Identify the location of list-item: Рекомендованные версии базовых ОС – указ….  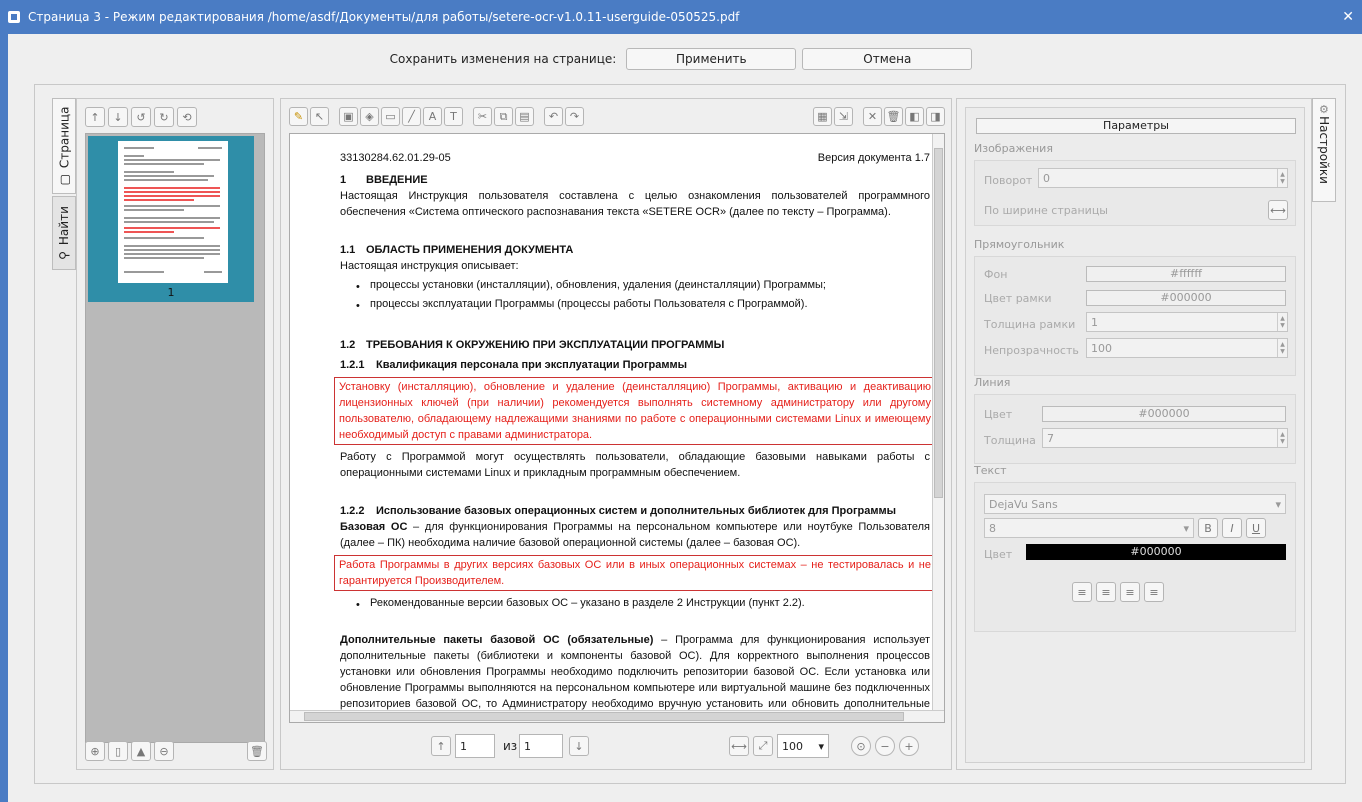
(635, 604).